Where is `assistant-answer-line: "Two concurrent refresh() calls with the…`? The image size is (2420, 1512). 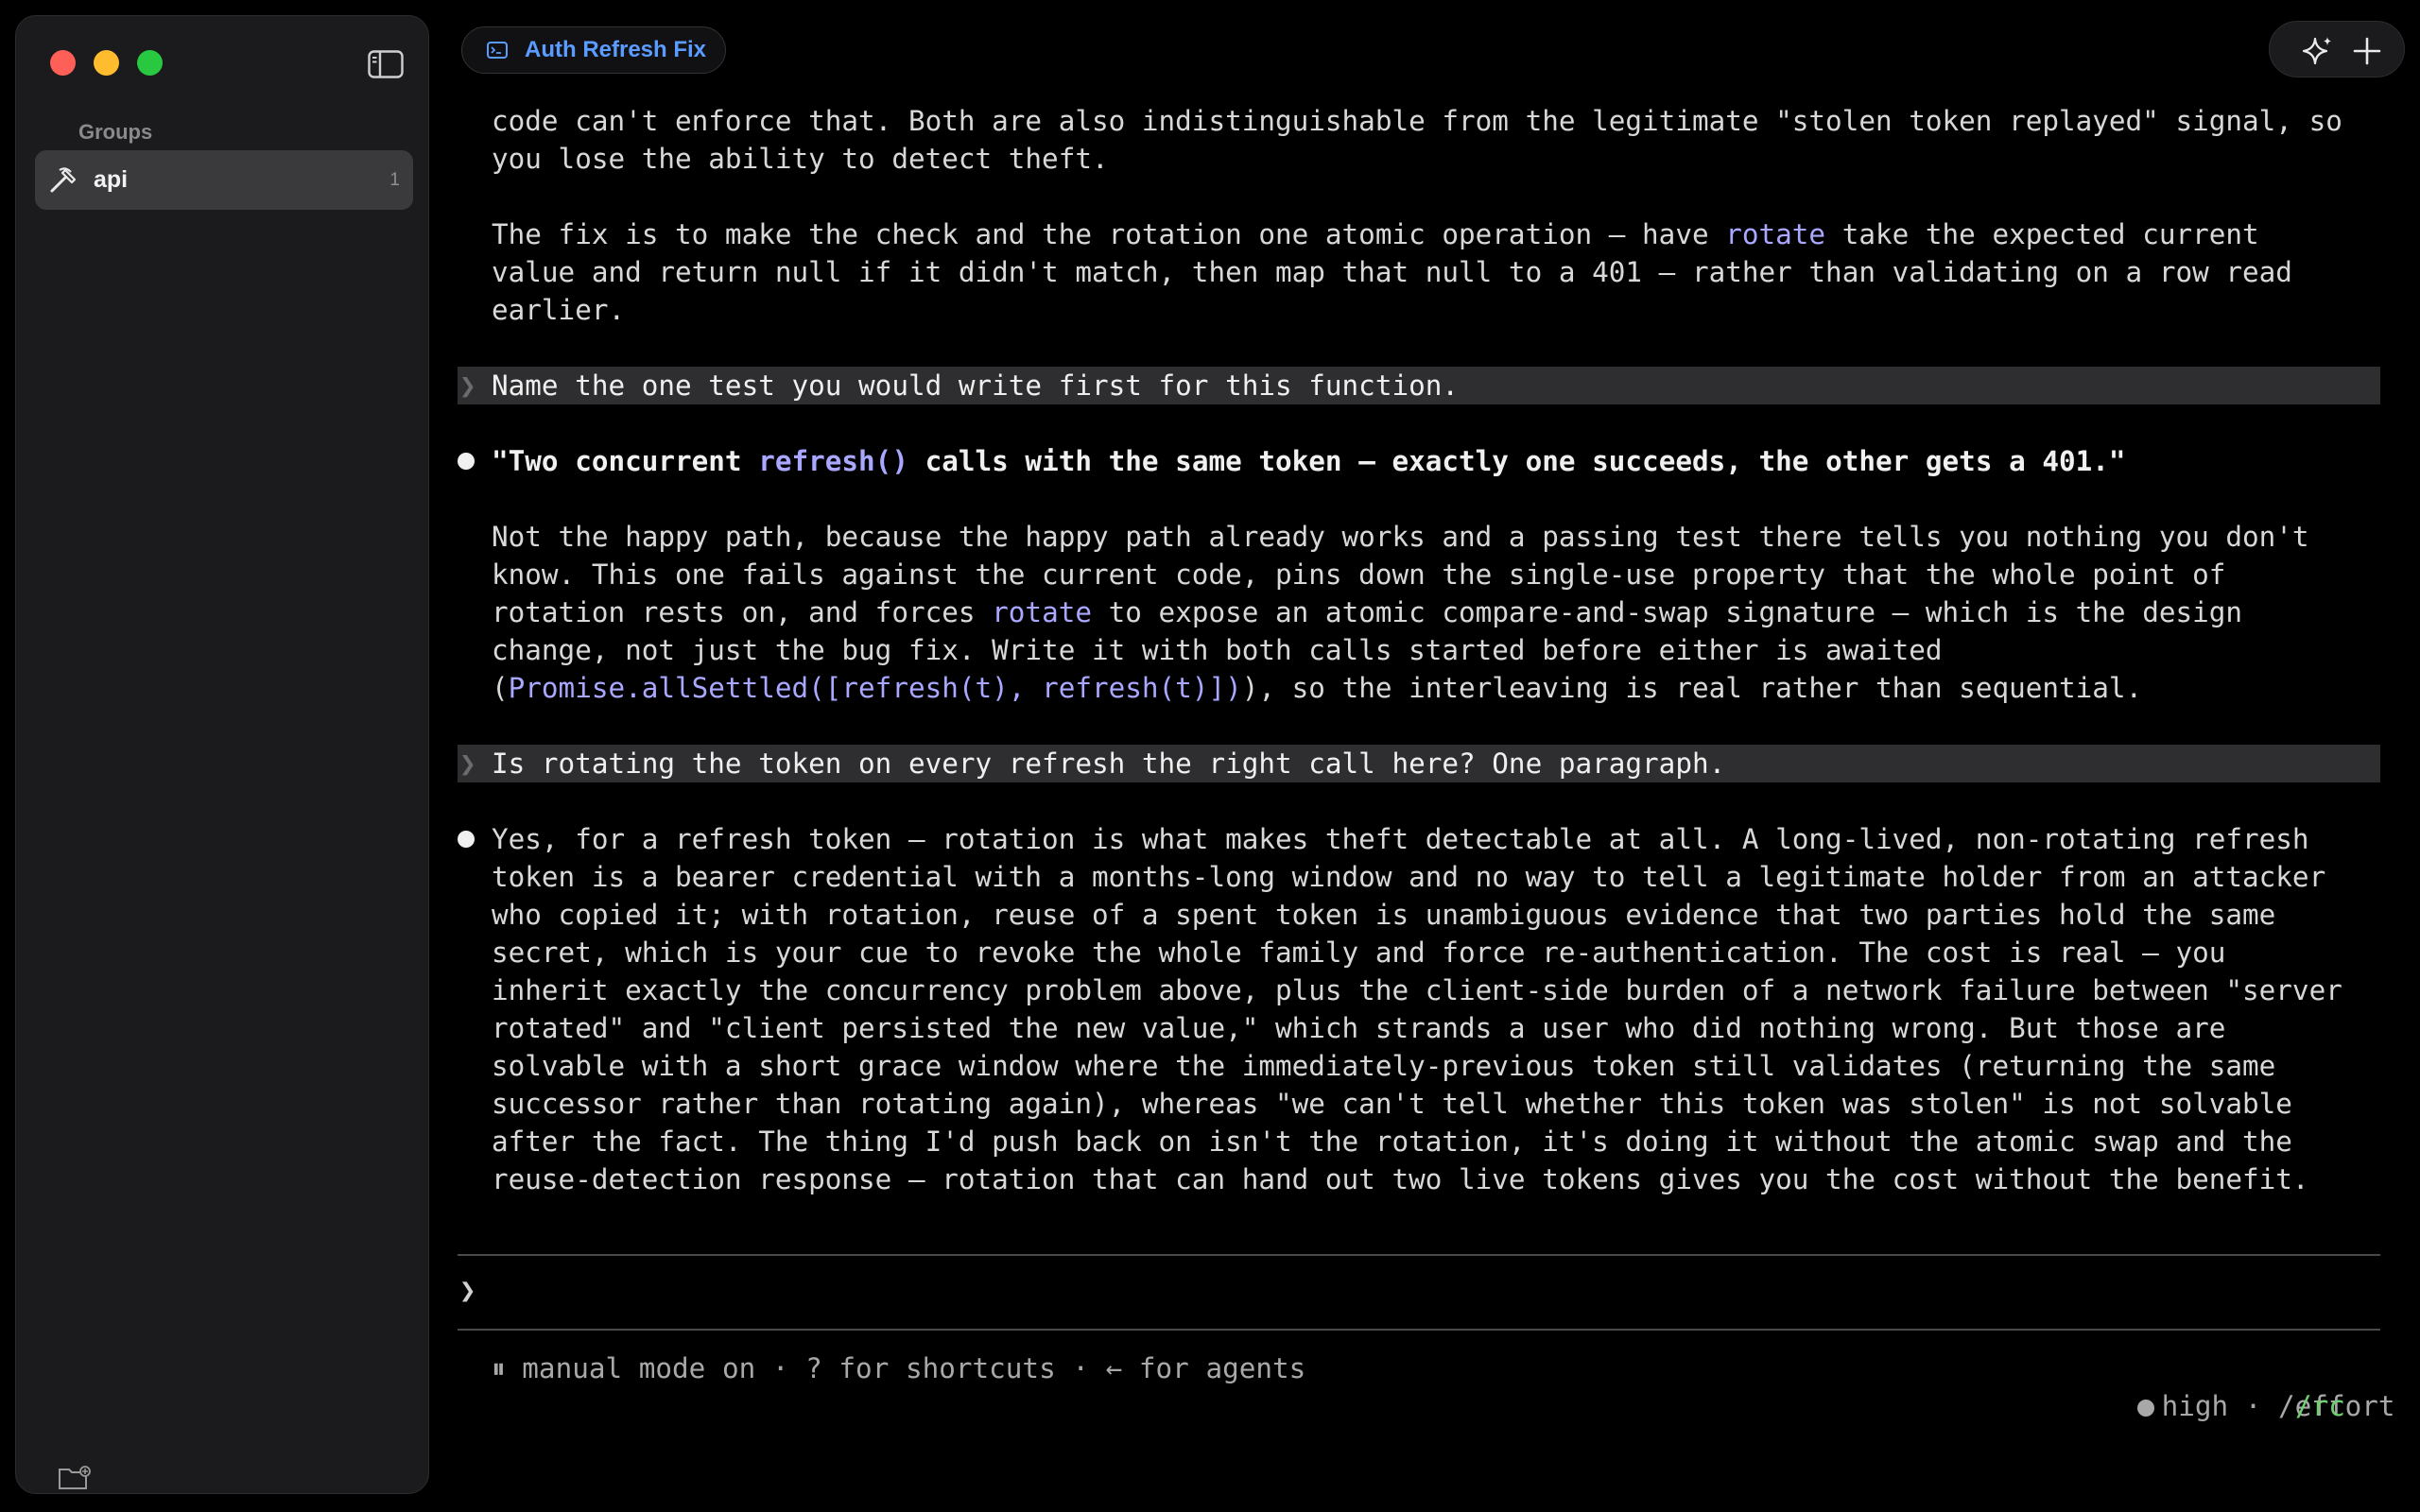 assistant-answer-line: "Two concurrent refresh() calls with the… is located at coordinates (1437, 461).